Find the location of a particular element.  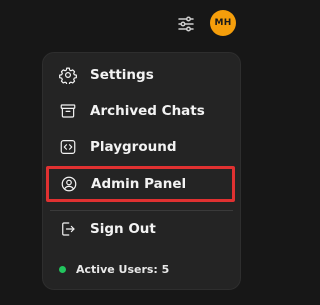

menu-item-admin-panel: Admin Panel is located at coordinates (140, 184).